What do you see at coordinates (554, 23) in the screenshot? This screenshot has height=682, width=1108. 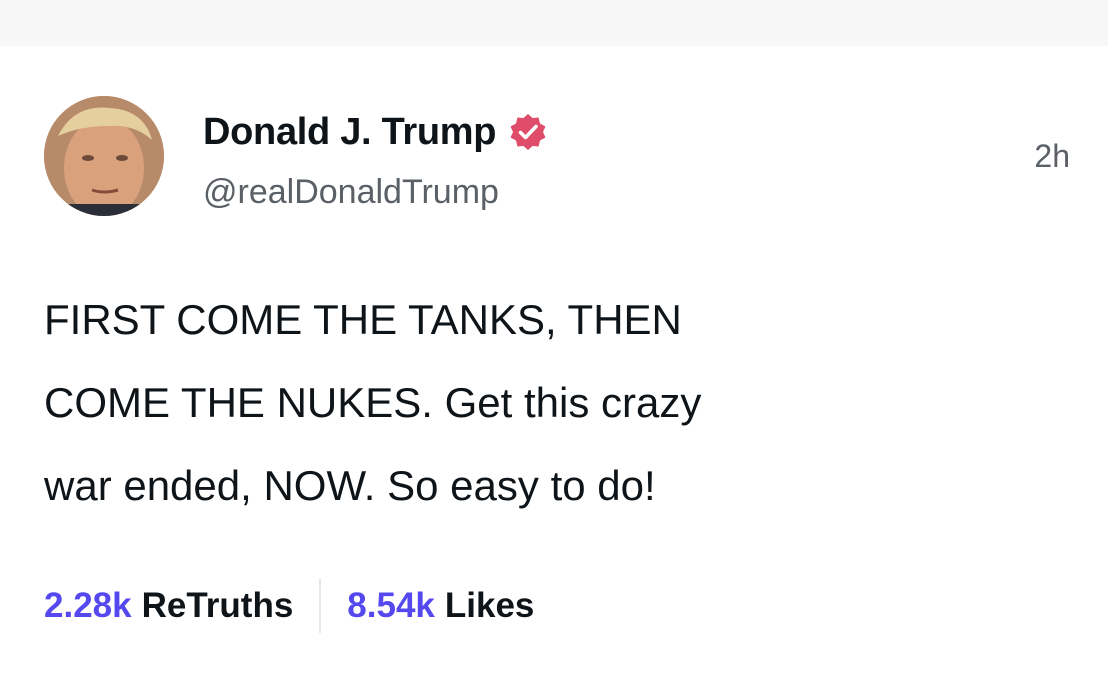 I see `top-bar` at bounding box center [554, 23].